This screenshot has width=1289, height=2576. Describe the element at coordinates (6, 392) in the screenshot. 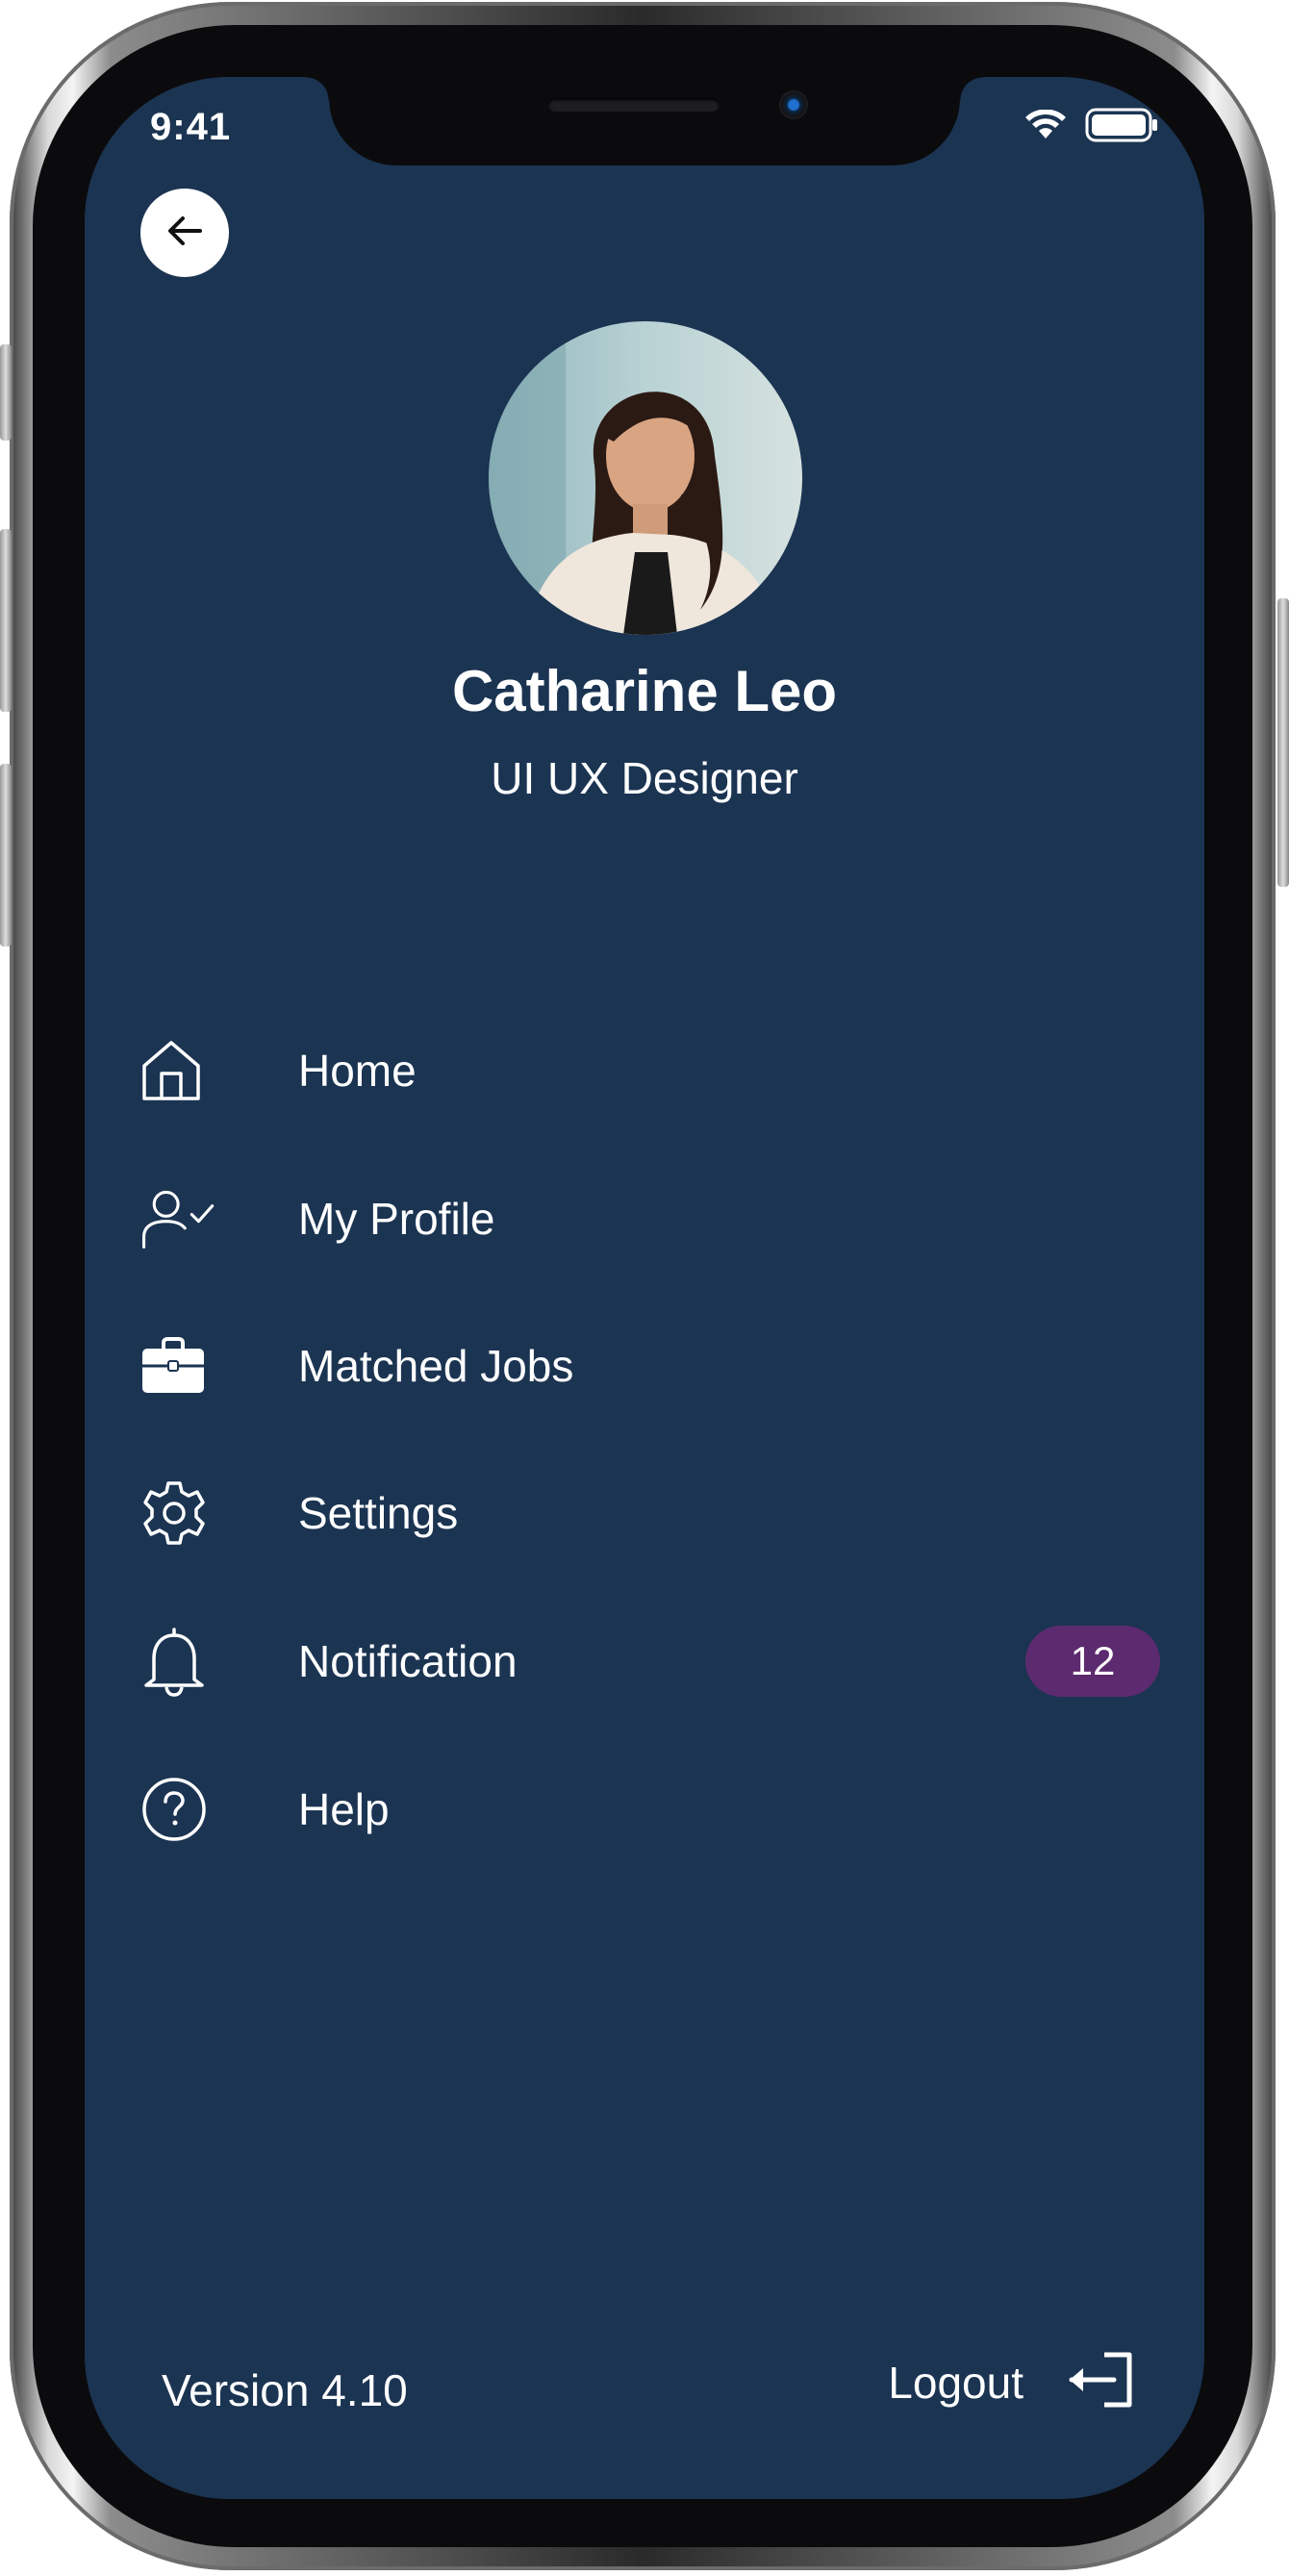

I see `silent-switch` at that location.